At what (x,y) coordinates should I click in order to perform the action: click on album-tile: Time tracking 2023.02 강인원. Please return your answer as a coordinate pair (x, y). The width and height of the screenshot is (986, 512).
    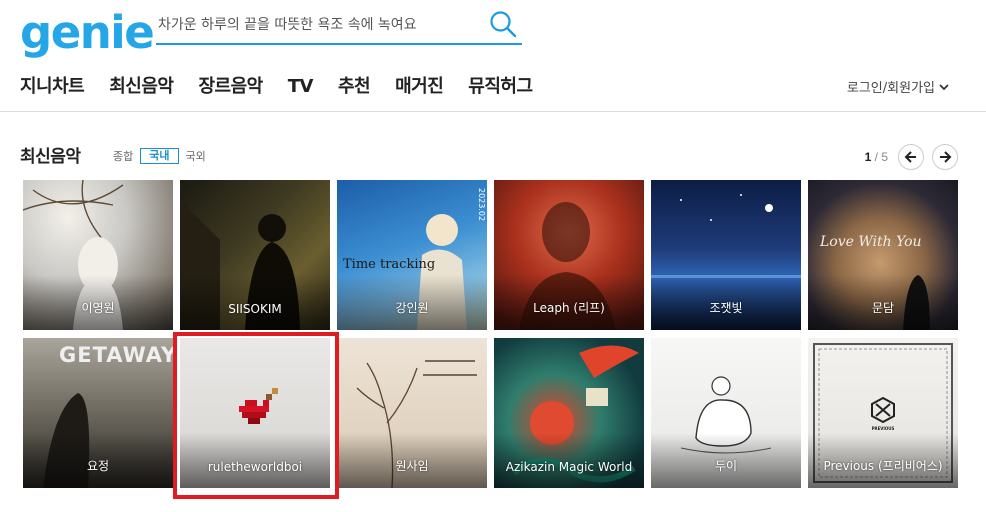
    Looking at the image, I should click on (412, 255).